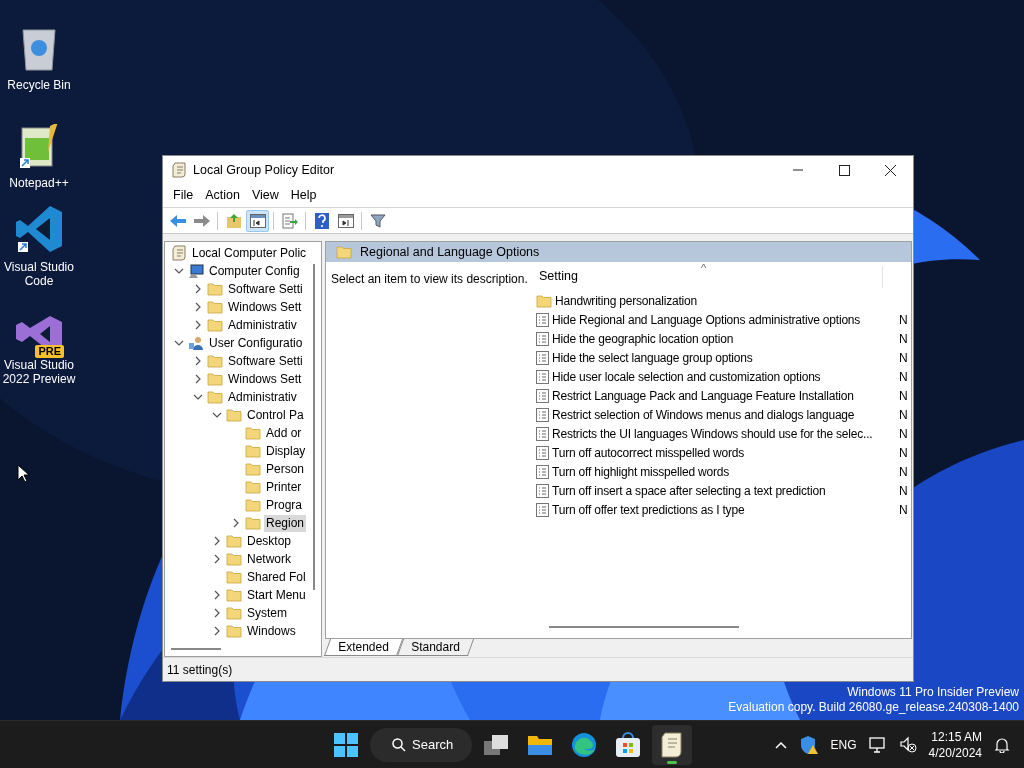 The height and width of the screenshot is (768, 1024). I want to click on computer-icon, so click(196, 271).